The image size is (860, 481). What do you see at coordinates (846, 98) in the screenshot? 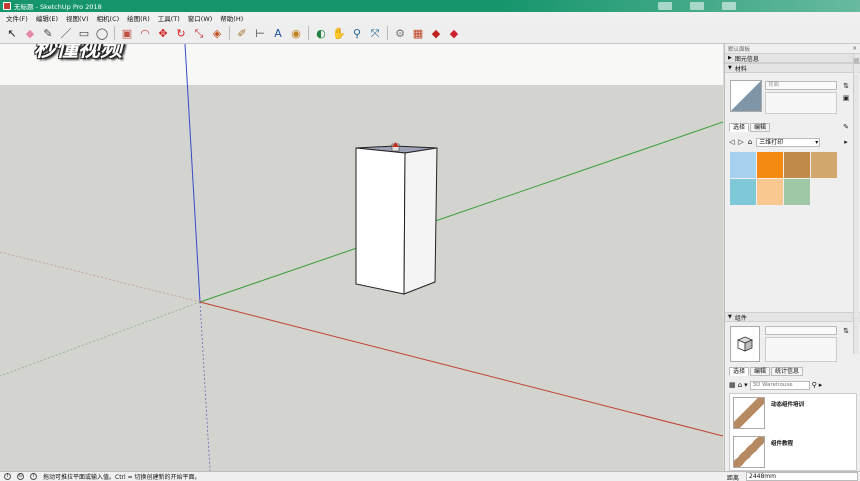
I see `create-material-icon: ▣` at bounding box center [846, 98].